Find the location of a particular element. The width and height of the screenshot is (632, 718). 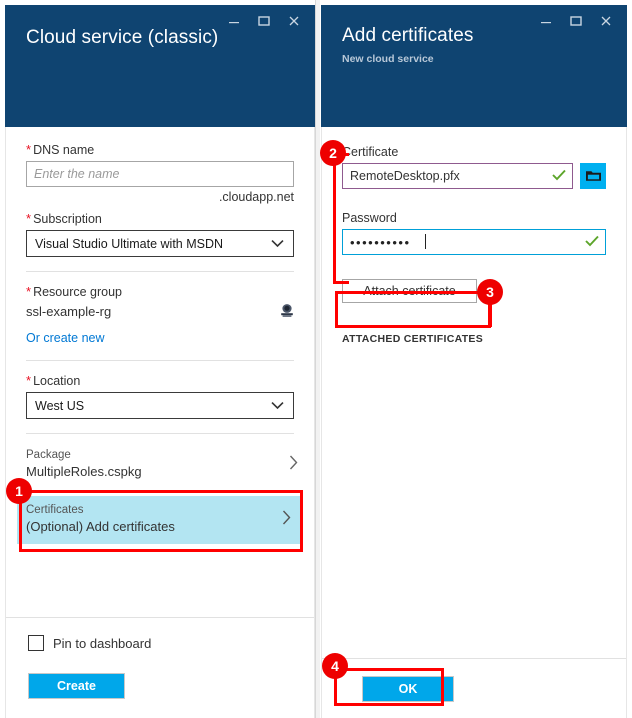

attach-certificate-field: Attach certificate is located at coordinates (474, 279).